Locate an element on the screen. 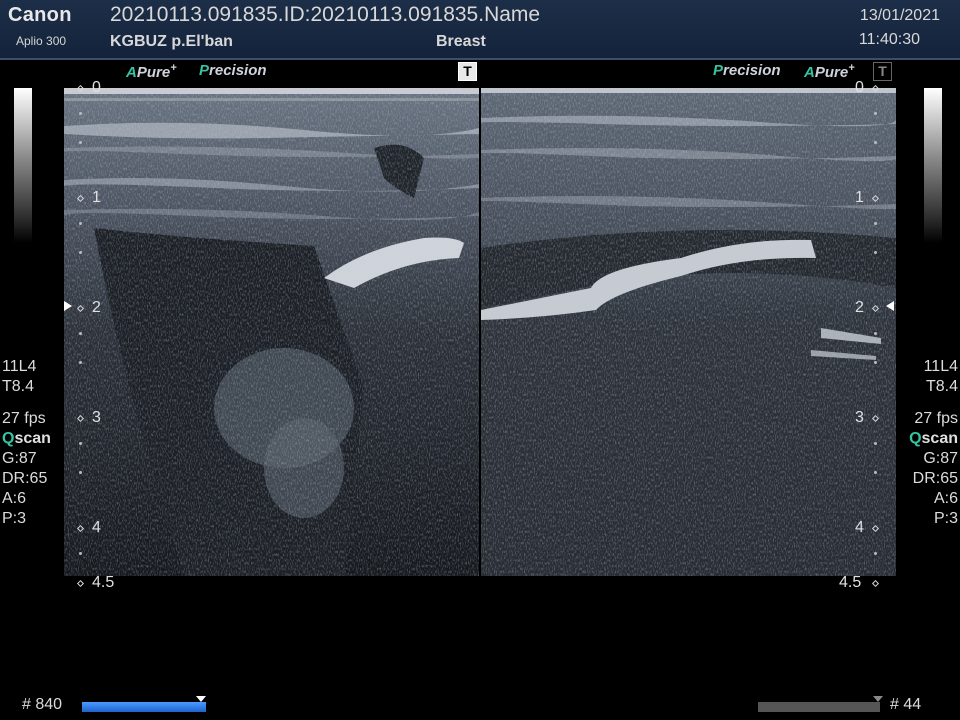 The width and height of the screenshot is (960, 720). right-frame-number: # 44 is located at coordinates (906, 704).